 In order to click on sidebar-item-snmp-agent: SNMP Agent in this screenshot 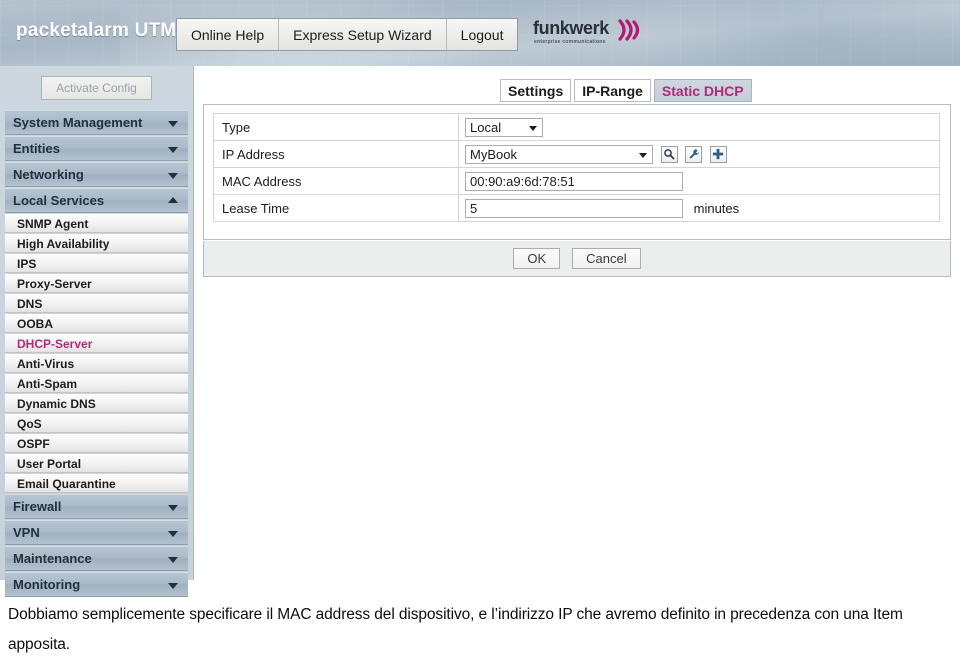, I will do `click(96, 223)`.